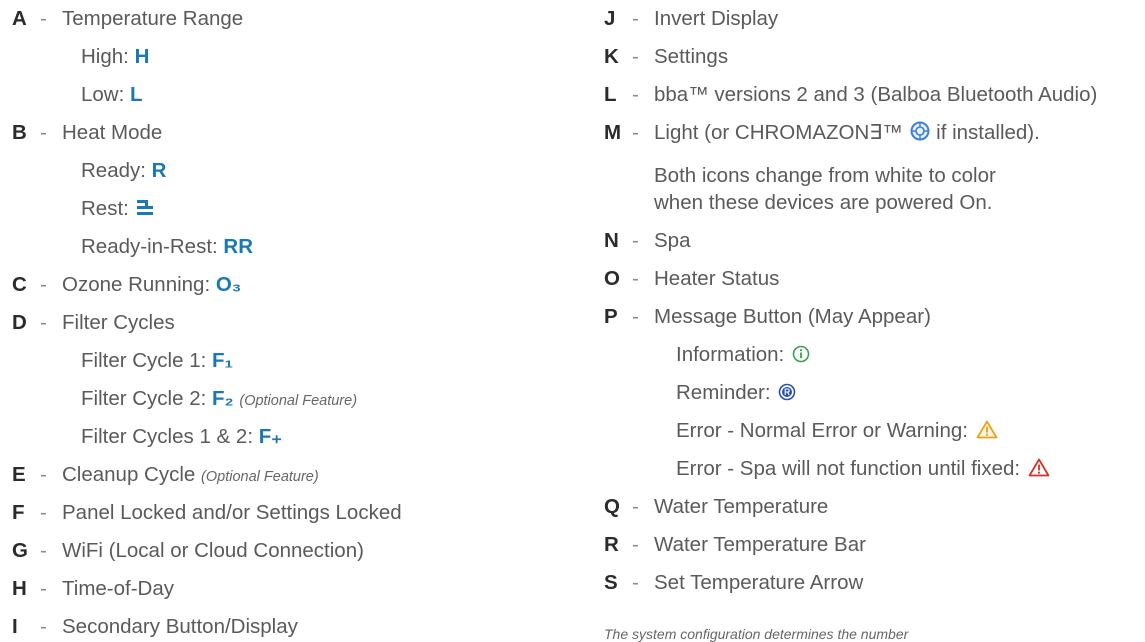 The width and height of the screenshot is (1145, 642). What do you see at coordinates (15, 626) in the screenshot?
I see `item-letter: I` at bounding box center [15, 626].